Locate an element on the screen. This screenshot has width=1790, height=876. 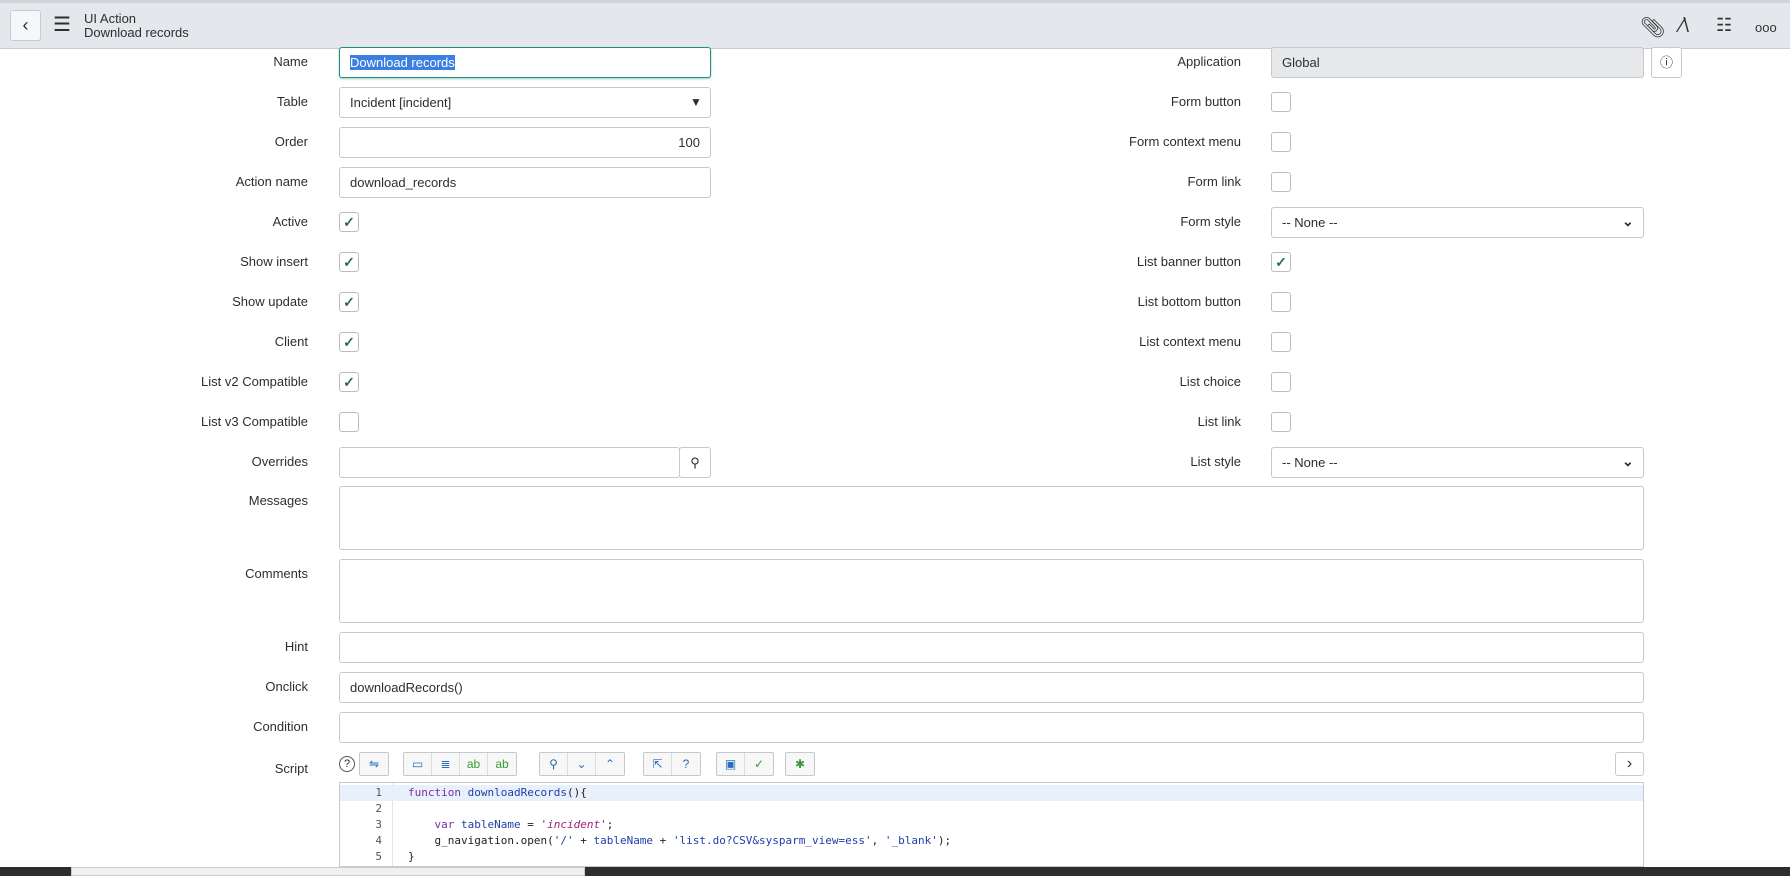
sliders-icon: ☷ is located at coordinates (1724, 25).